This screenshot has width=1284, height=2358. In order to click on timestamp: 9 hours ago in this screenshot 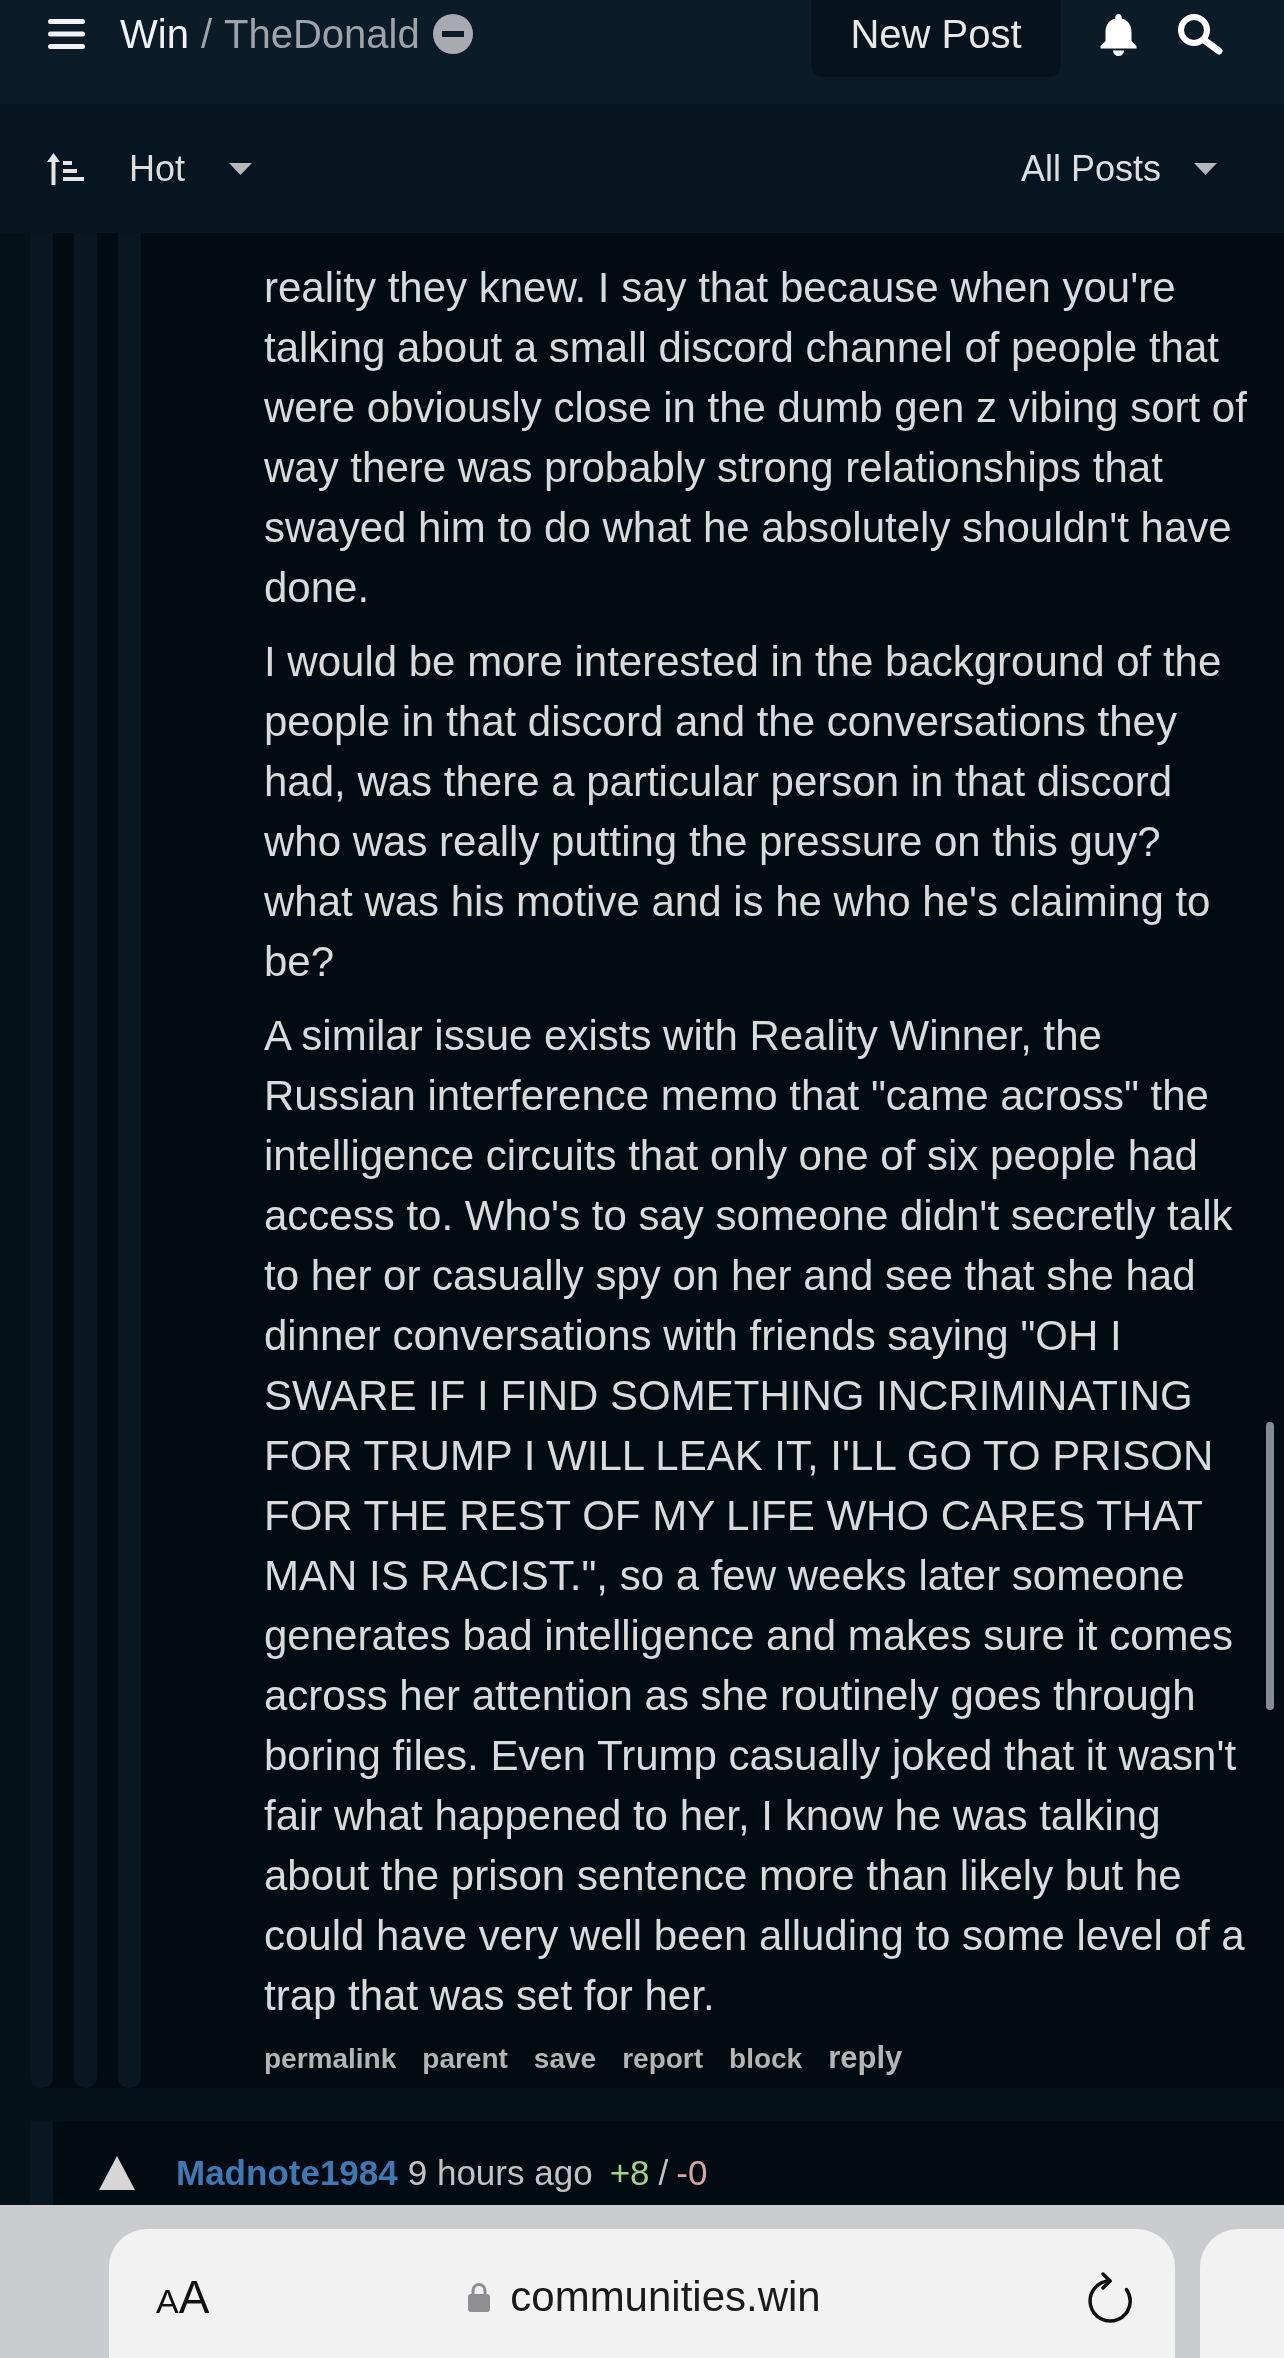, I will do `click(500, 2173)`.